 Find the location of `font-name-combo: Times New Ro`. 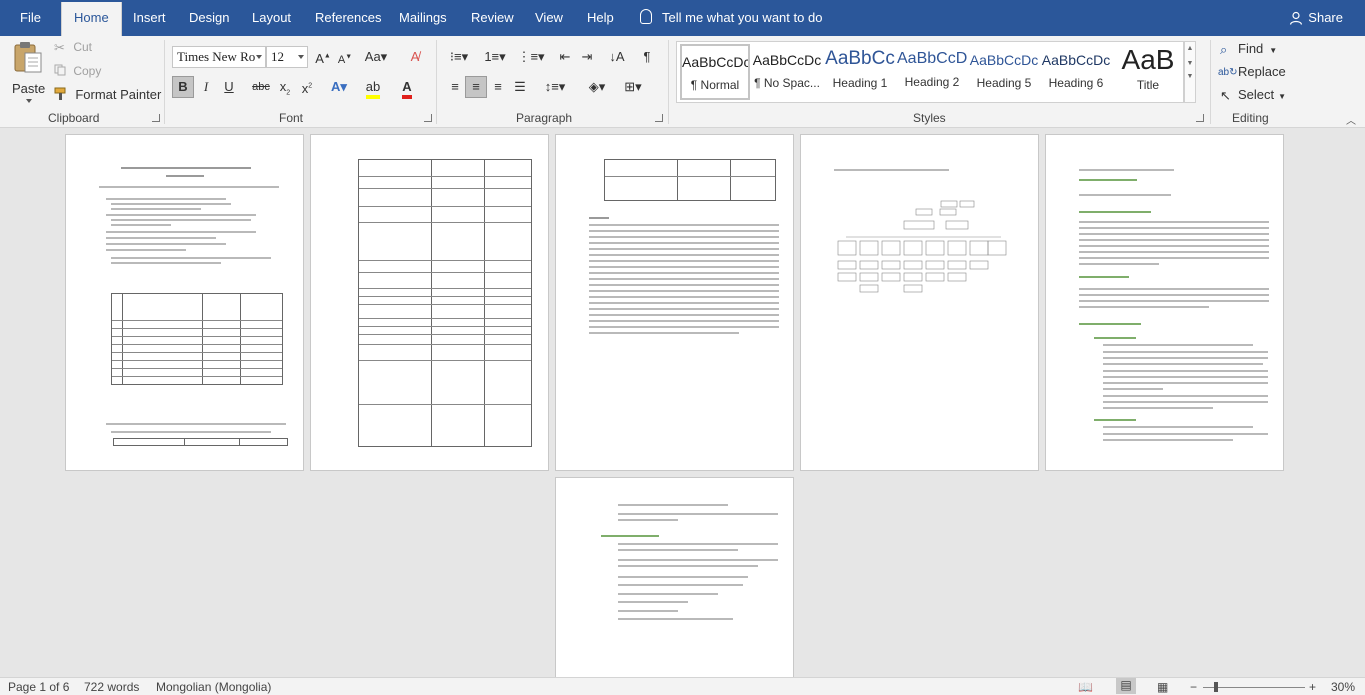

font-name-combo: Times New Ro is located at coordinates (219, 57).